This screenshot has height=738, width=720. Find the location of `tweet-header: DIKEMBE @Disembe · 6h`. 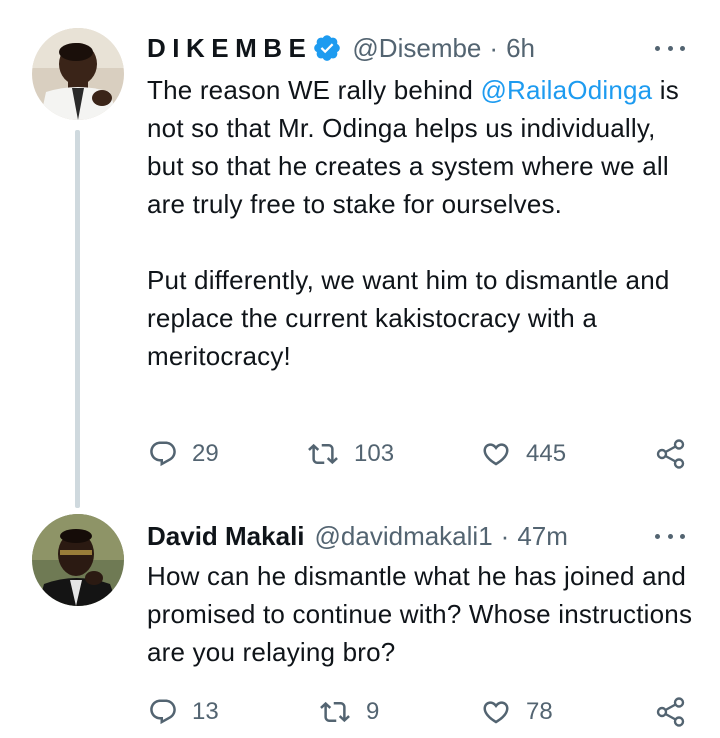

tweet-header: DIKEMBE @Disembe · 6h is located at coordinates (341, 48).